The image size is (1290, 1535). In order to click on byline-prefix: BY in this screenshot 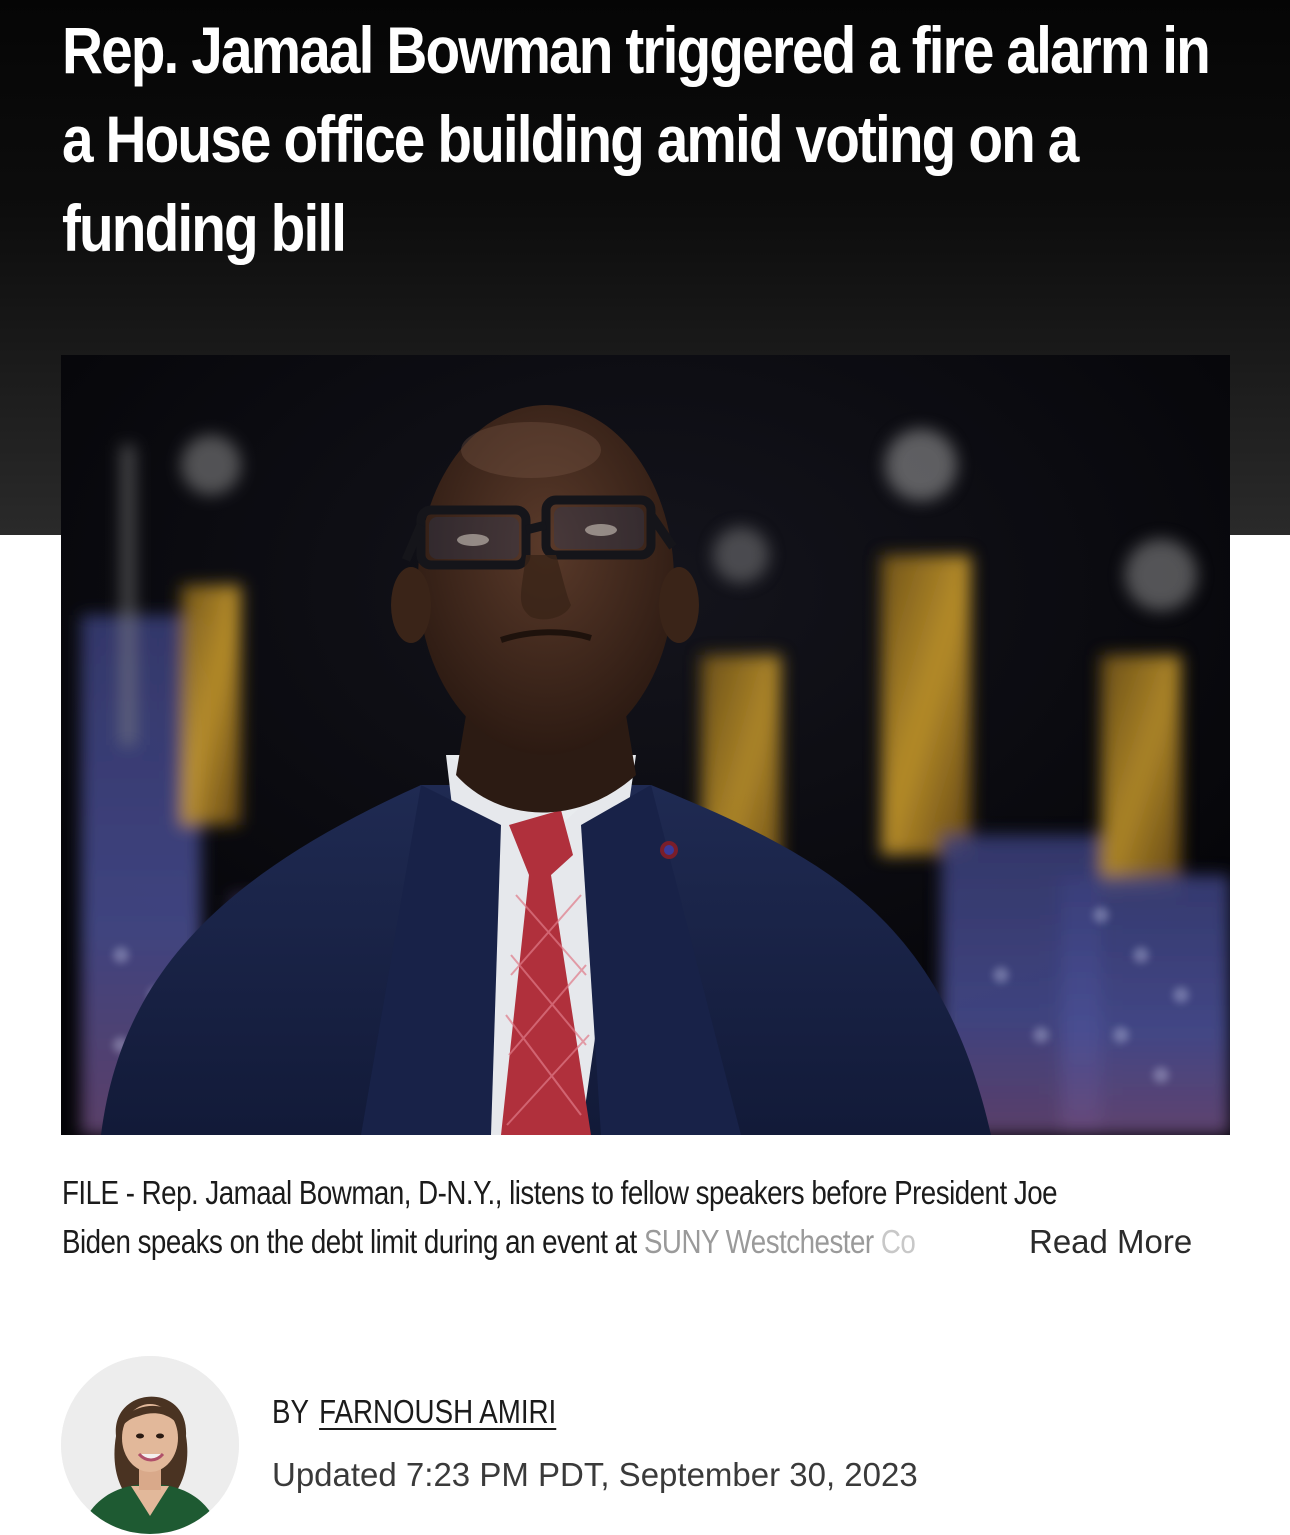, I will do `click(290, 1411)`.